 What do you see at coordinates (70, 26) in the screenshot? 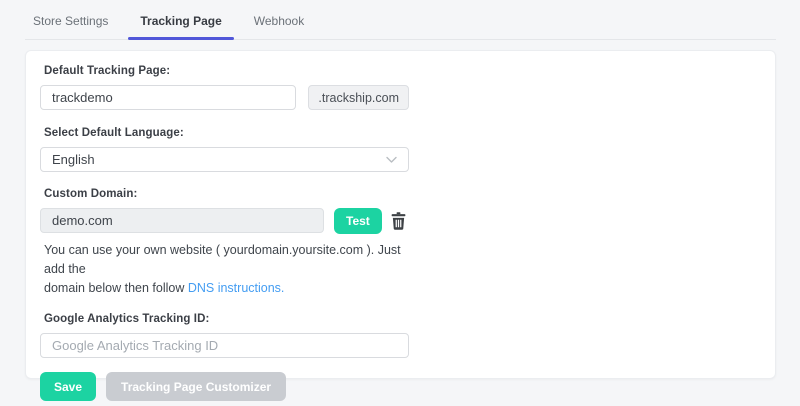
I see `tab-store-settings: Store Settings` at bounding box center [70, 26].